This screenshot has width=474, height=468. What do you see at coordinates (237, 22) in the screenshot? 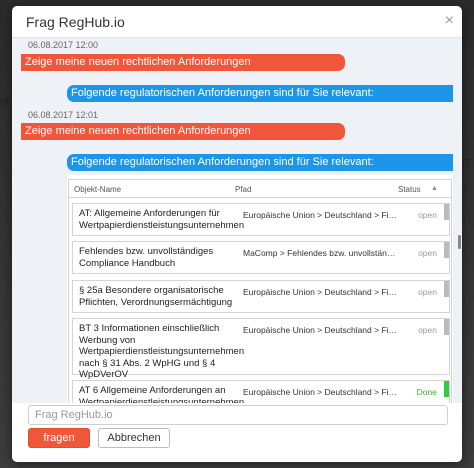
I see `dialog-header: Frag RegHub.io ×` at bounding box center [237, 22].